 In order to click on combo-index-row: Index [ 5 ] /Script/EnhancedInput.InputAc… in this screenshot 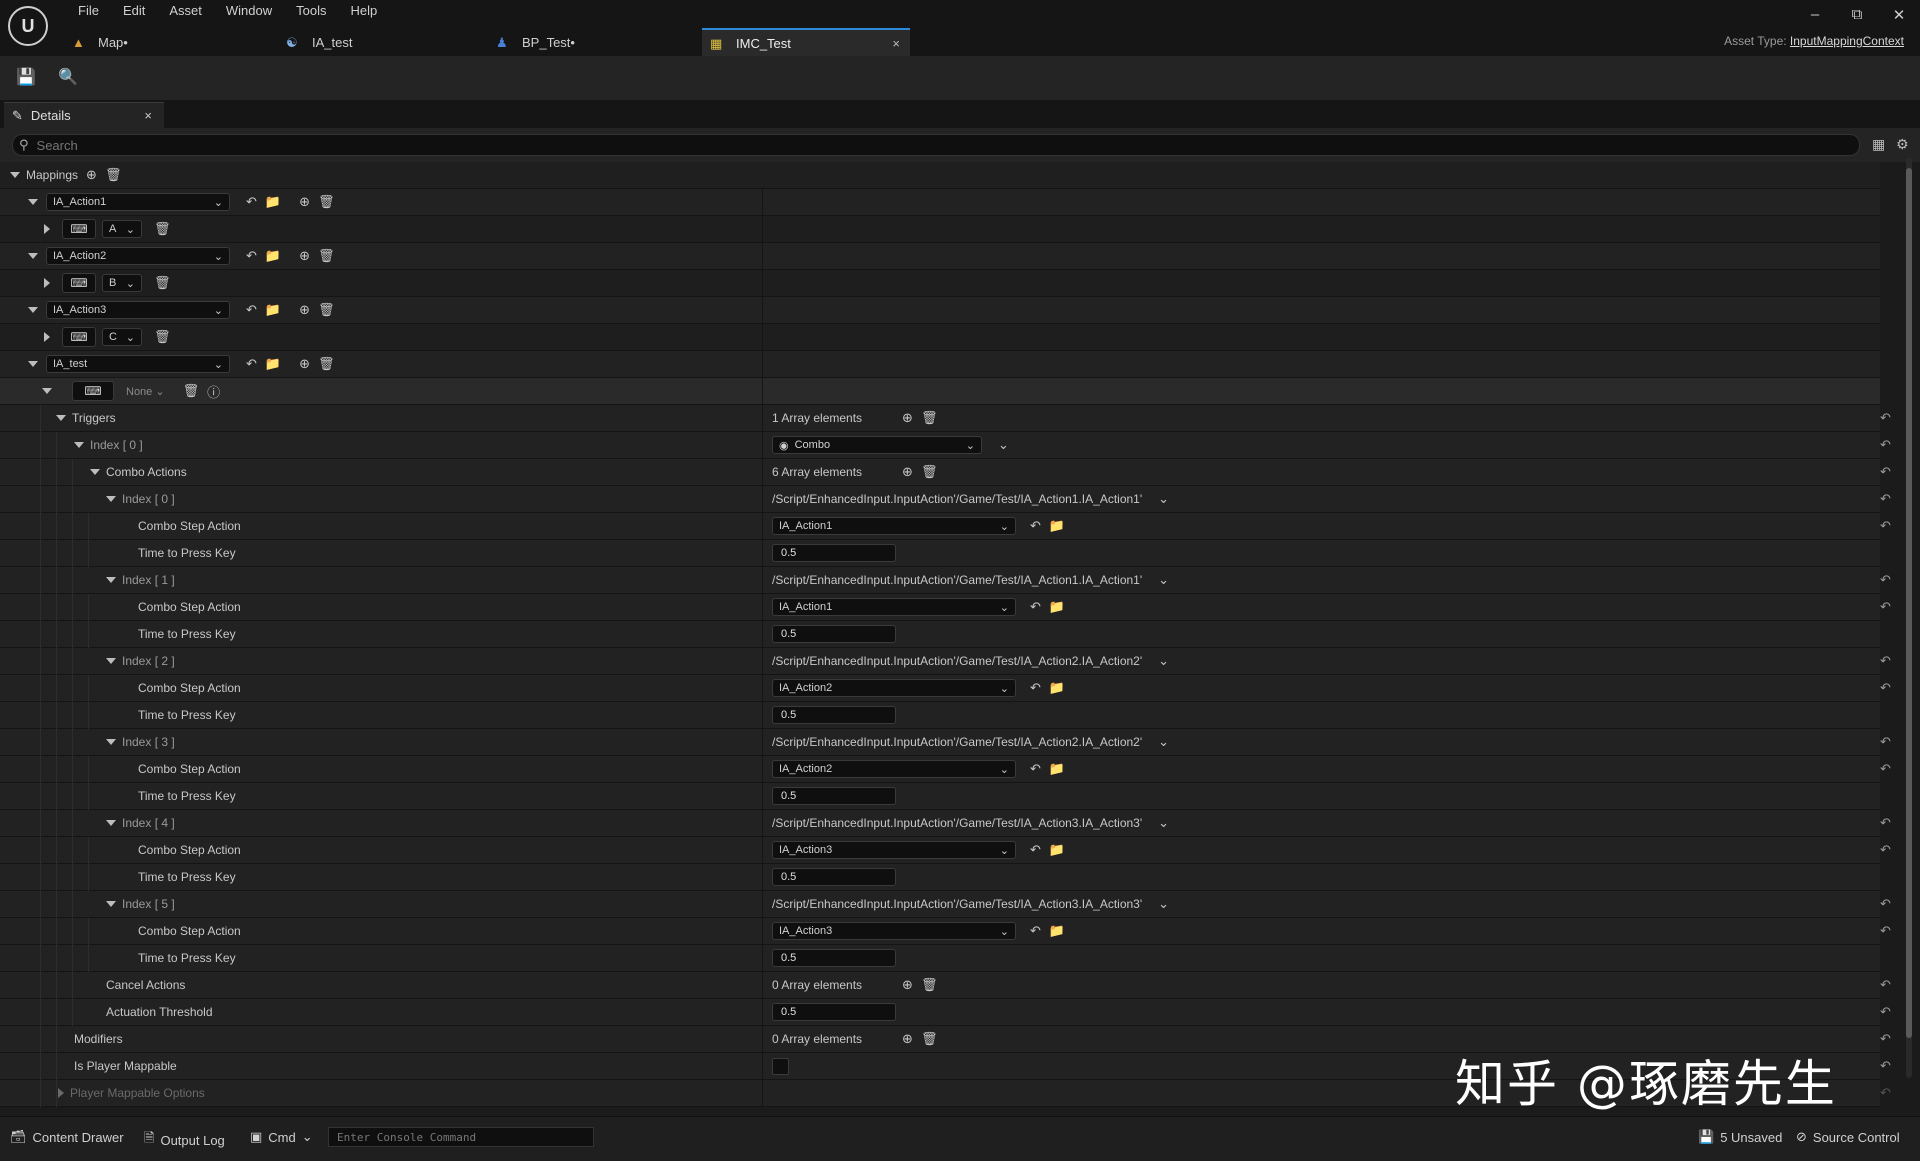, I will do `click(945, 904)`.